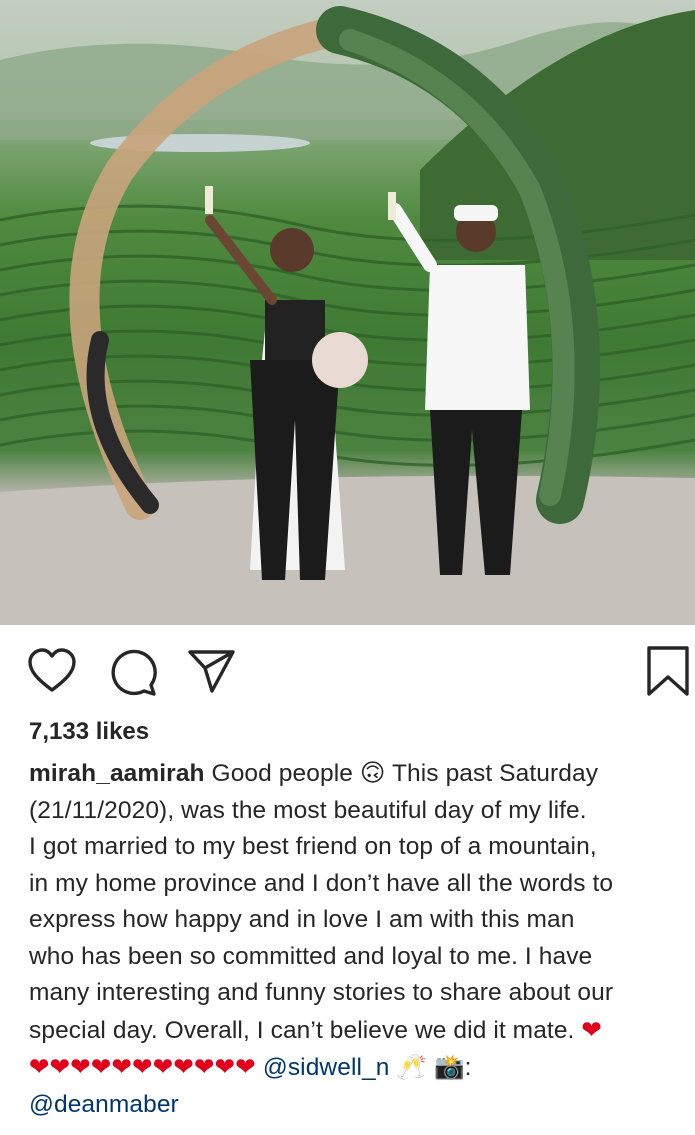 The width and height of the screenshot is (695, 1135). What do you see at coordinates (52, 672) in the screenshot?
I see `heart-outline-icon` at bounding box center [52, 672].